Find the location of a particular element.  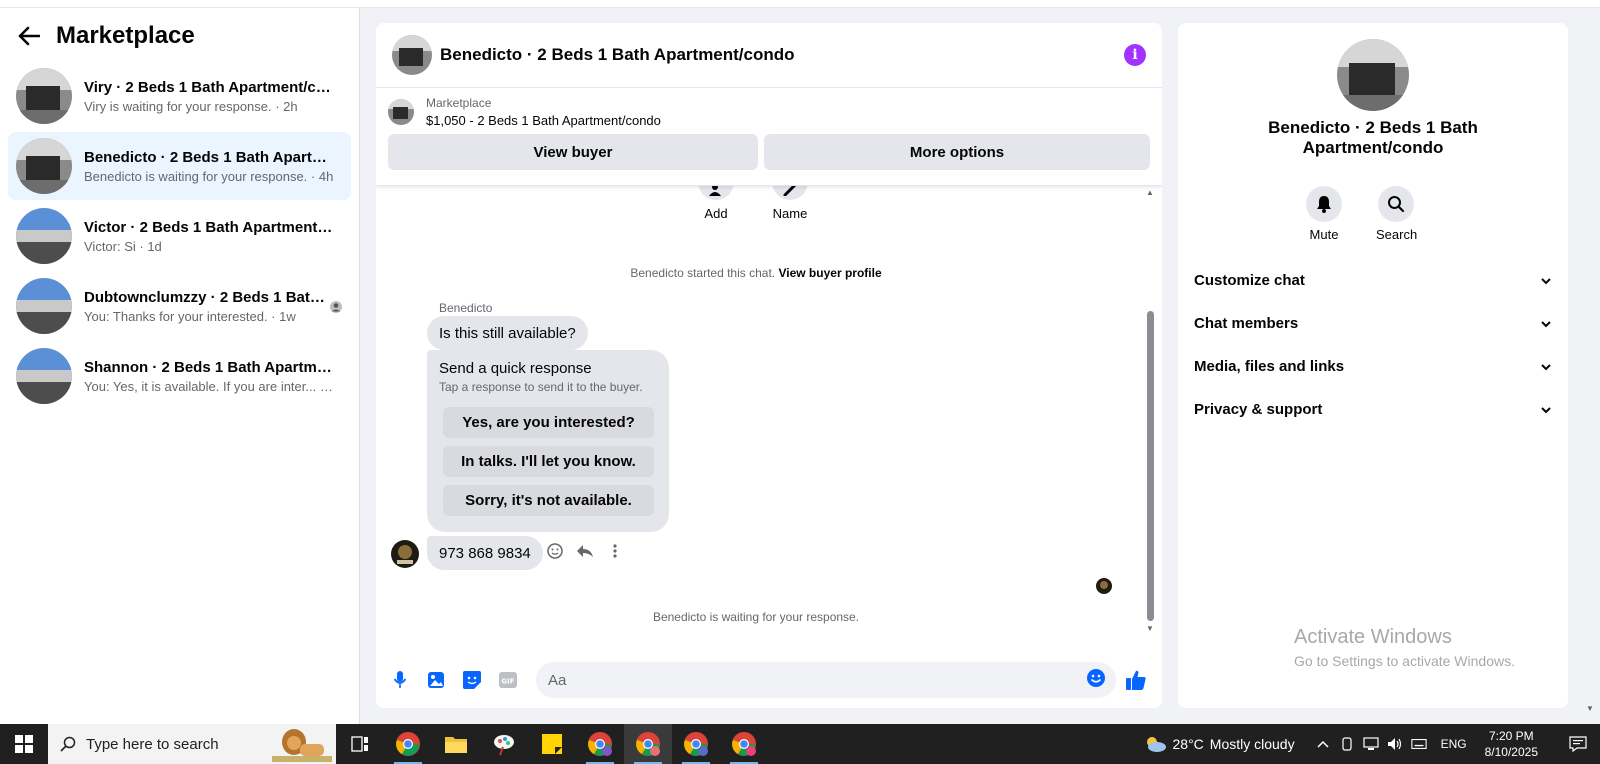

add-label: Add is located at coordinates (716, 213).